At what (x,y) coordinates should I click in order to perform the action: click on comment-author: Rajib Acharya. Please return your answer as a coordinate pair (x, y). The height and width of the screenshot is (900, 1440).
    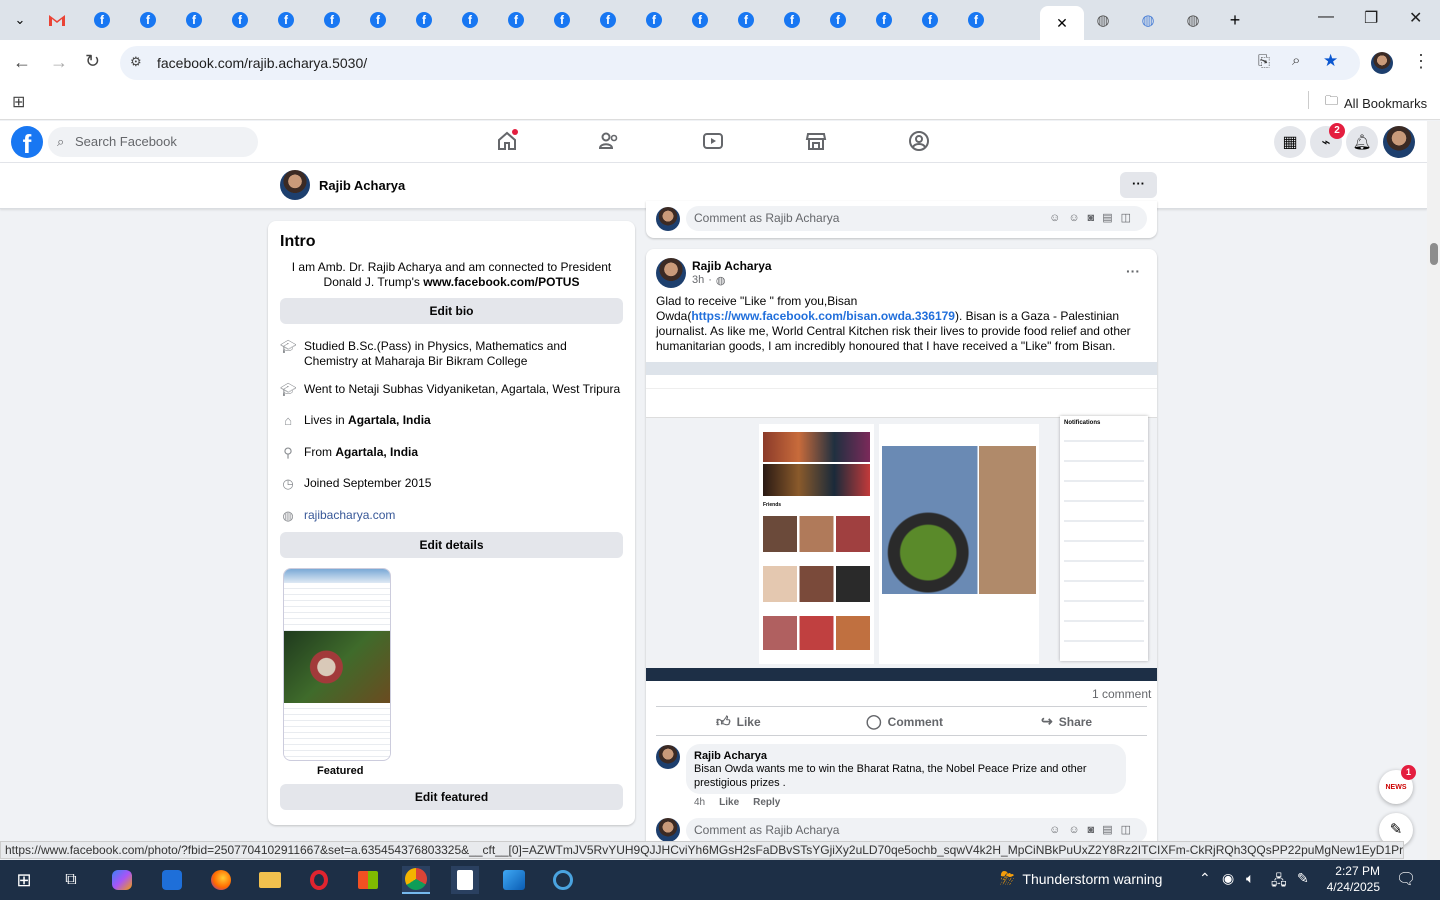
    Looking at the image, I should click on (906, 756).